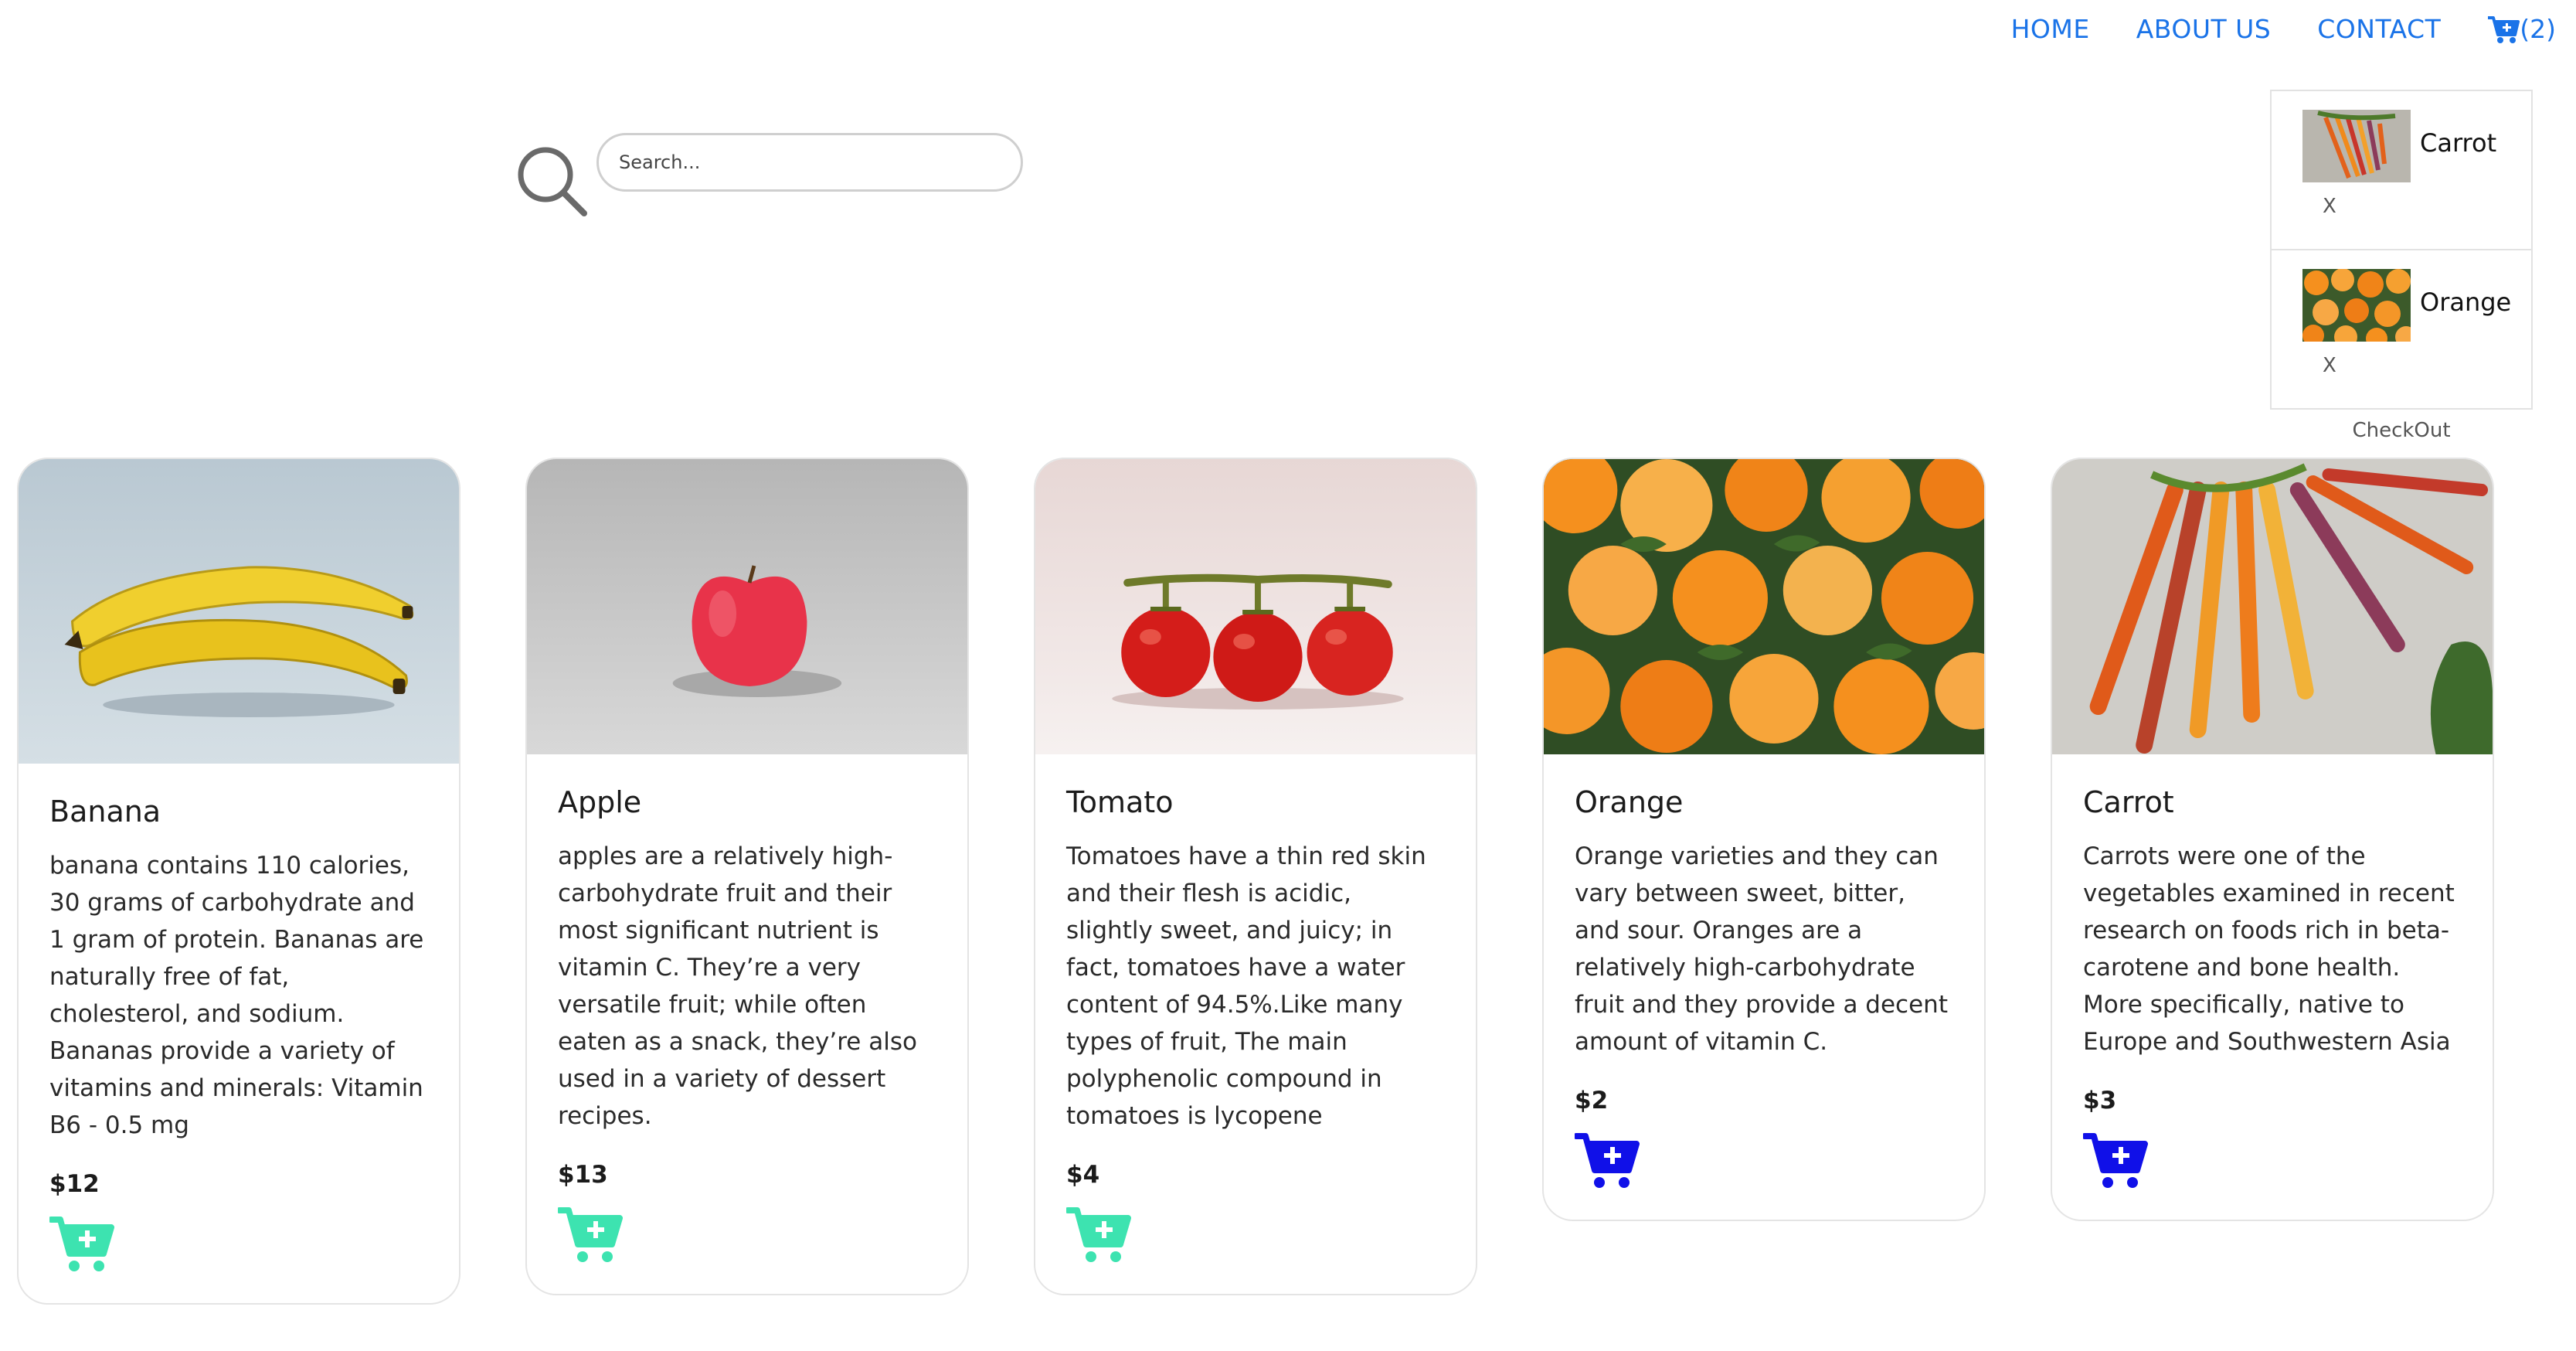 The height and width of the screenshot is (1351, 2576). What do you see at coordinates (552, 181) in the screenshot?
I see `search-icon` at bounding box center [552, 181].